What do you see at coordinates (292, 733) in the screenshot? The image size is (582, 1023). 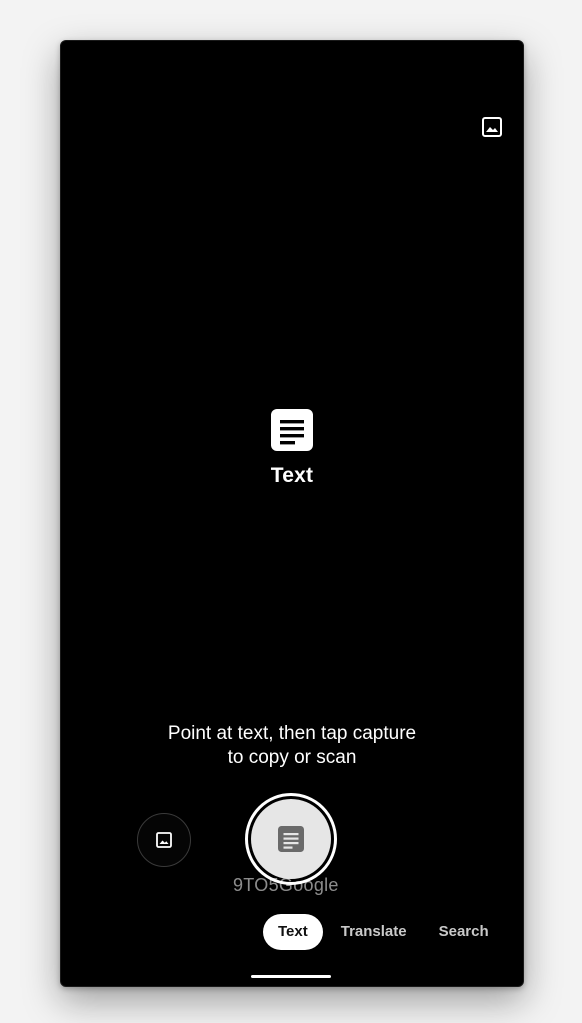 I see `hint-line-1: Point at text, then tap capture` at bounding box center [292, 733].